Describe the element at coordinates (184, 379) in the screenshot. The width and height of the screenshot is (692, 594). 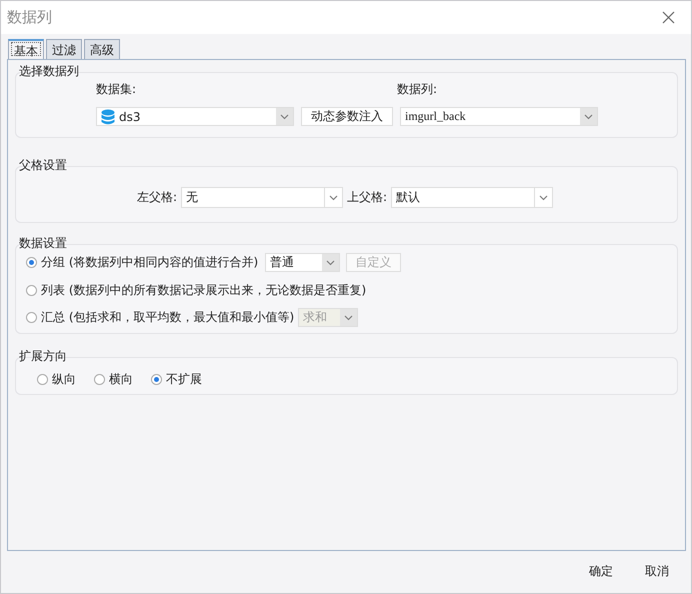
I see `option-label: 不扩展` at that location.